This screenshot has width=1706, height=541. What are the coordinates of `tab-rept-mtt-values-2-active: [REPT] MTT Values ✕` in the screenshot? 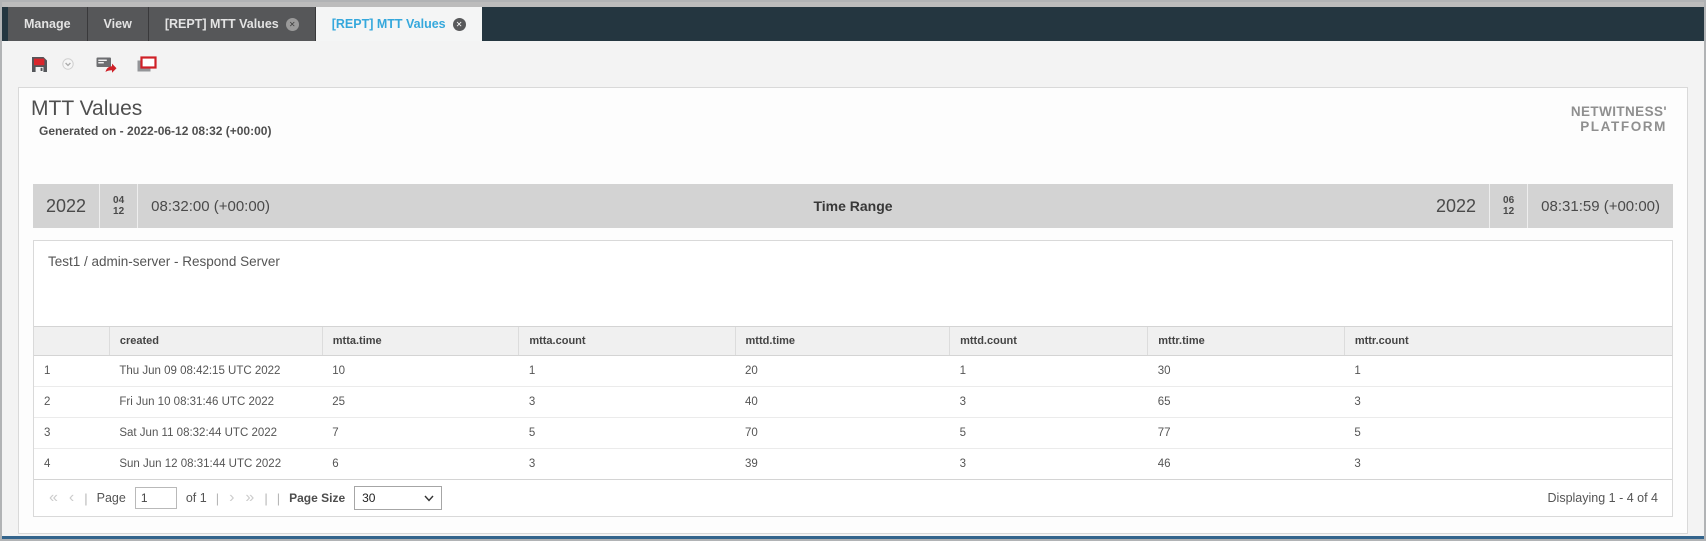 It's located at (398, 24).